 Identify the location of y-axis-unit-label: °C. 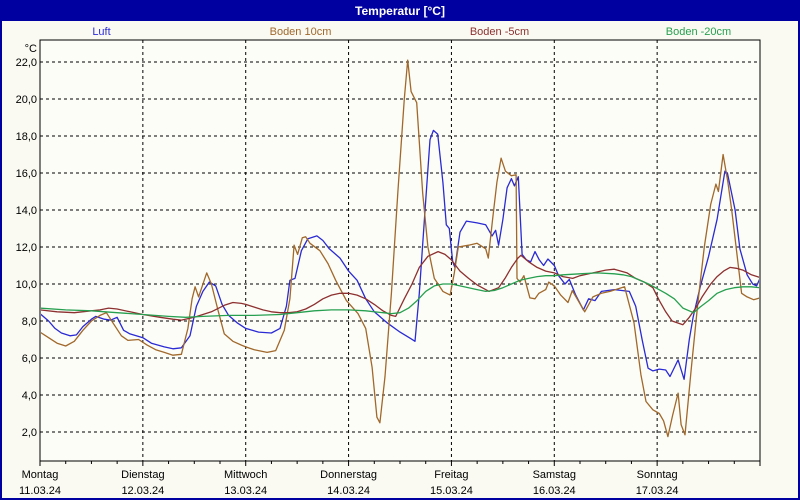
(31, 49).